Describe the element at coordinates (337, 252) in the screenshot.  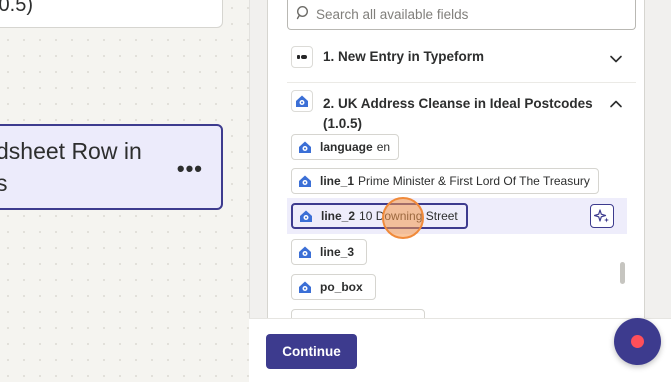
I see `field-name: line_3` at that location.